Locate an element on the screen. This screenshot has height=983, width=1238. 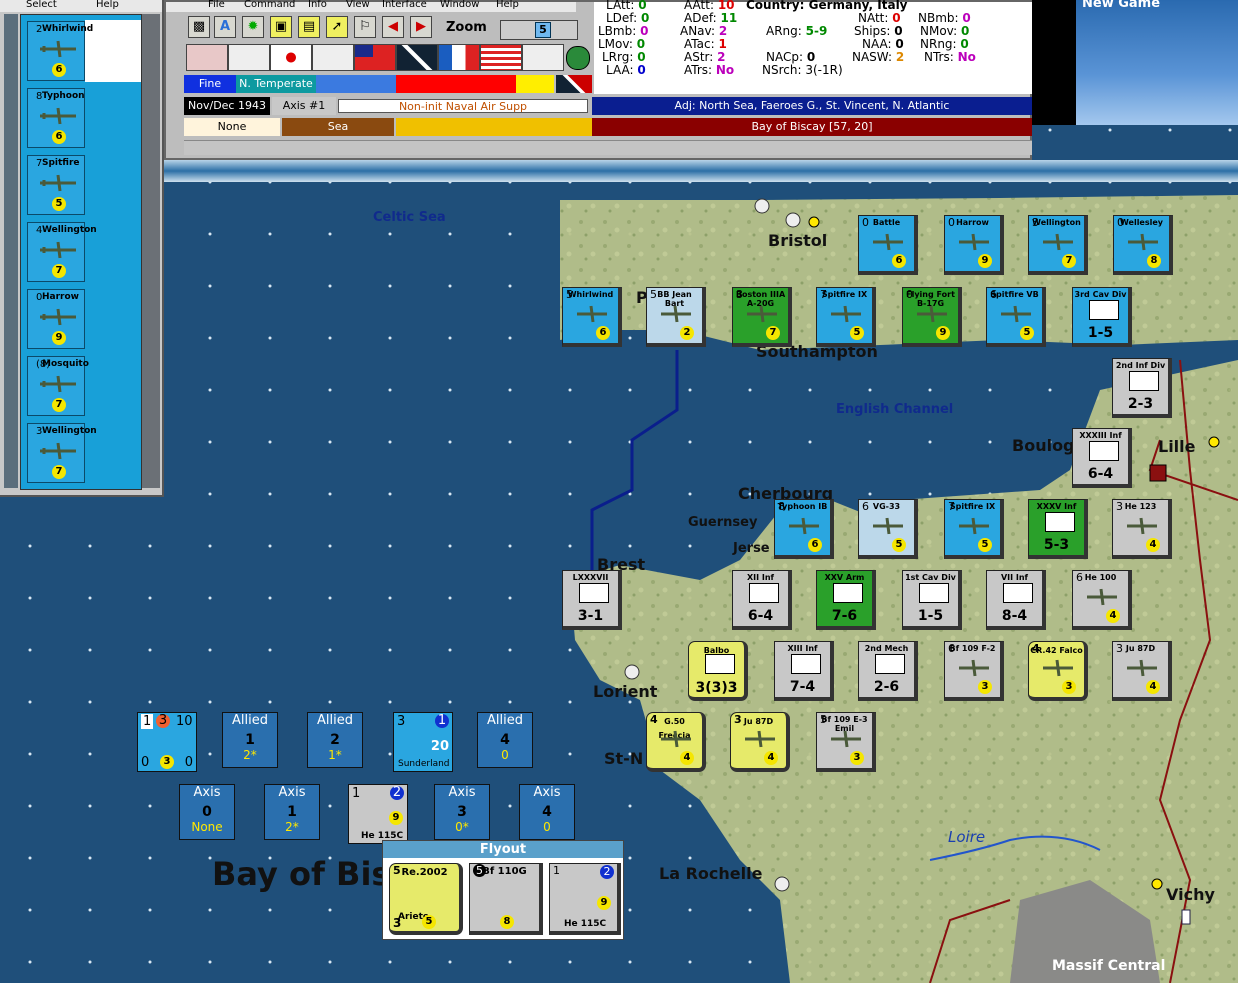
flyout-he115c: 1 2 9 He 115C is located at coordinates (585, 899).